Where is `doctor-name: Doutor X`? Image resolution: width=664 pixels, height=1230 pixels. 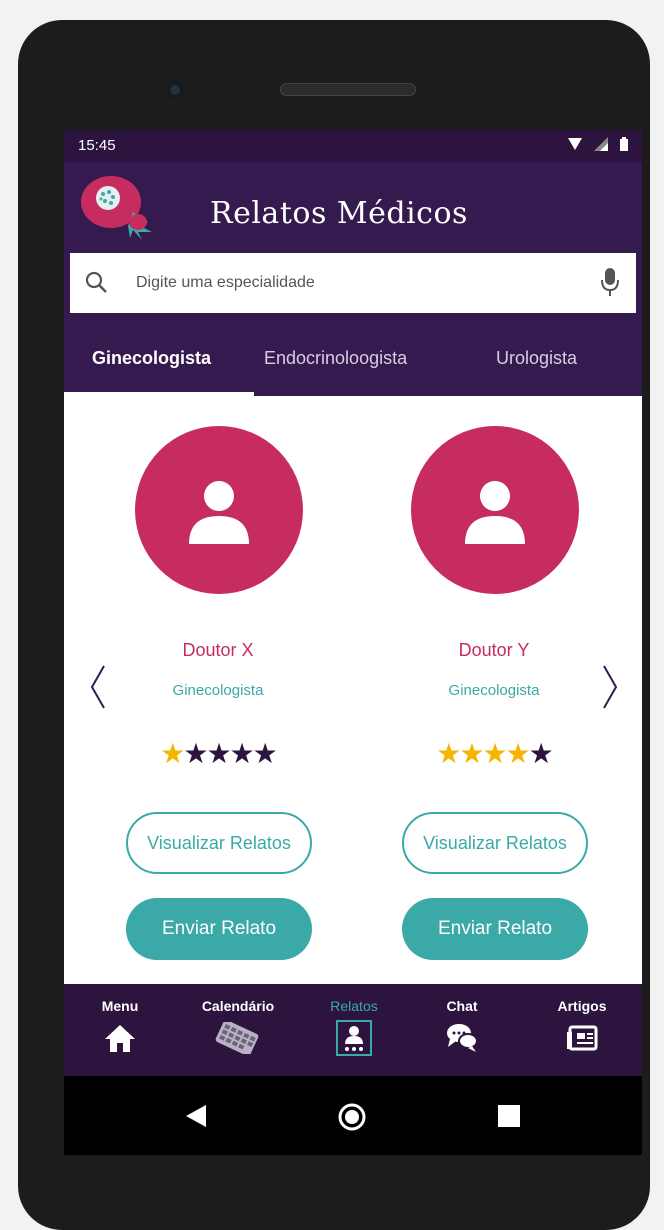
doctor-name: Doutor X is located at coordinates (218, 650).